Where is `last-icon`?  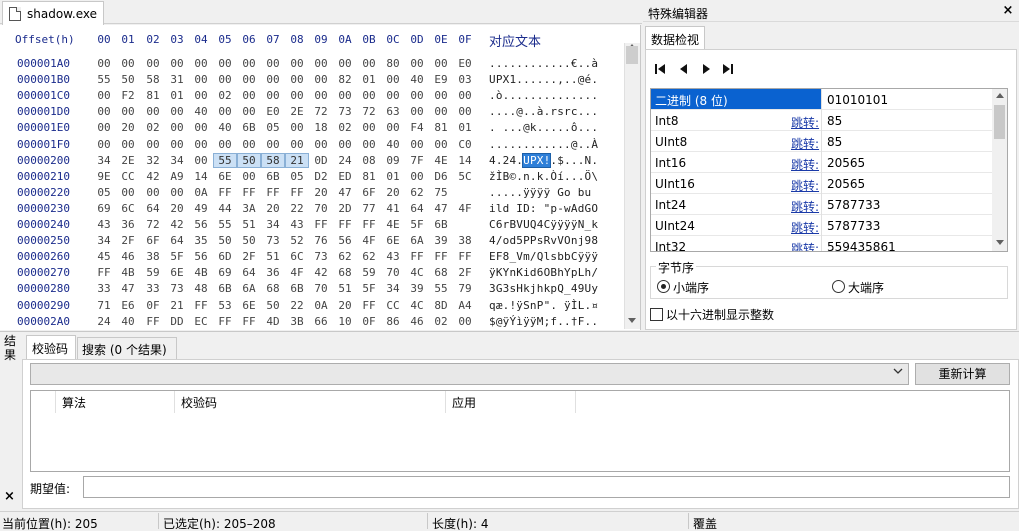 last-icon is located at coordinates (728, 69).